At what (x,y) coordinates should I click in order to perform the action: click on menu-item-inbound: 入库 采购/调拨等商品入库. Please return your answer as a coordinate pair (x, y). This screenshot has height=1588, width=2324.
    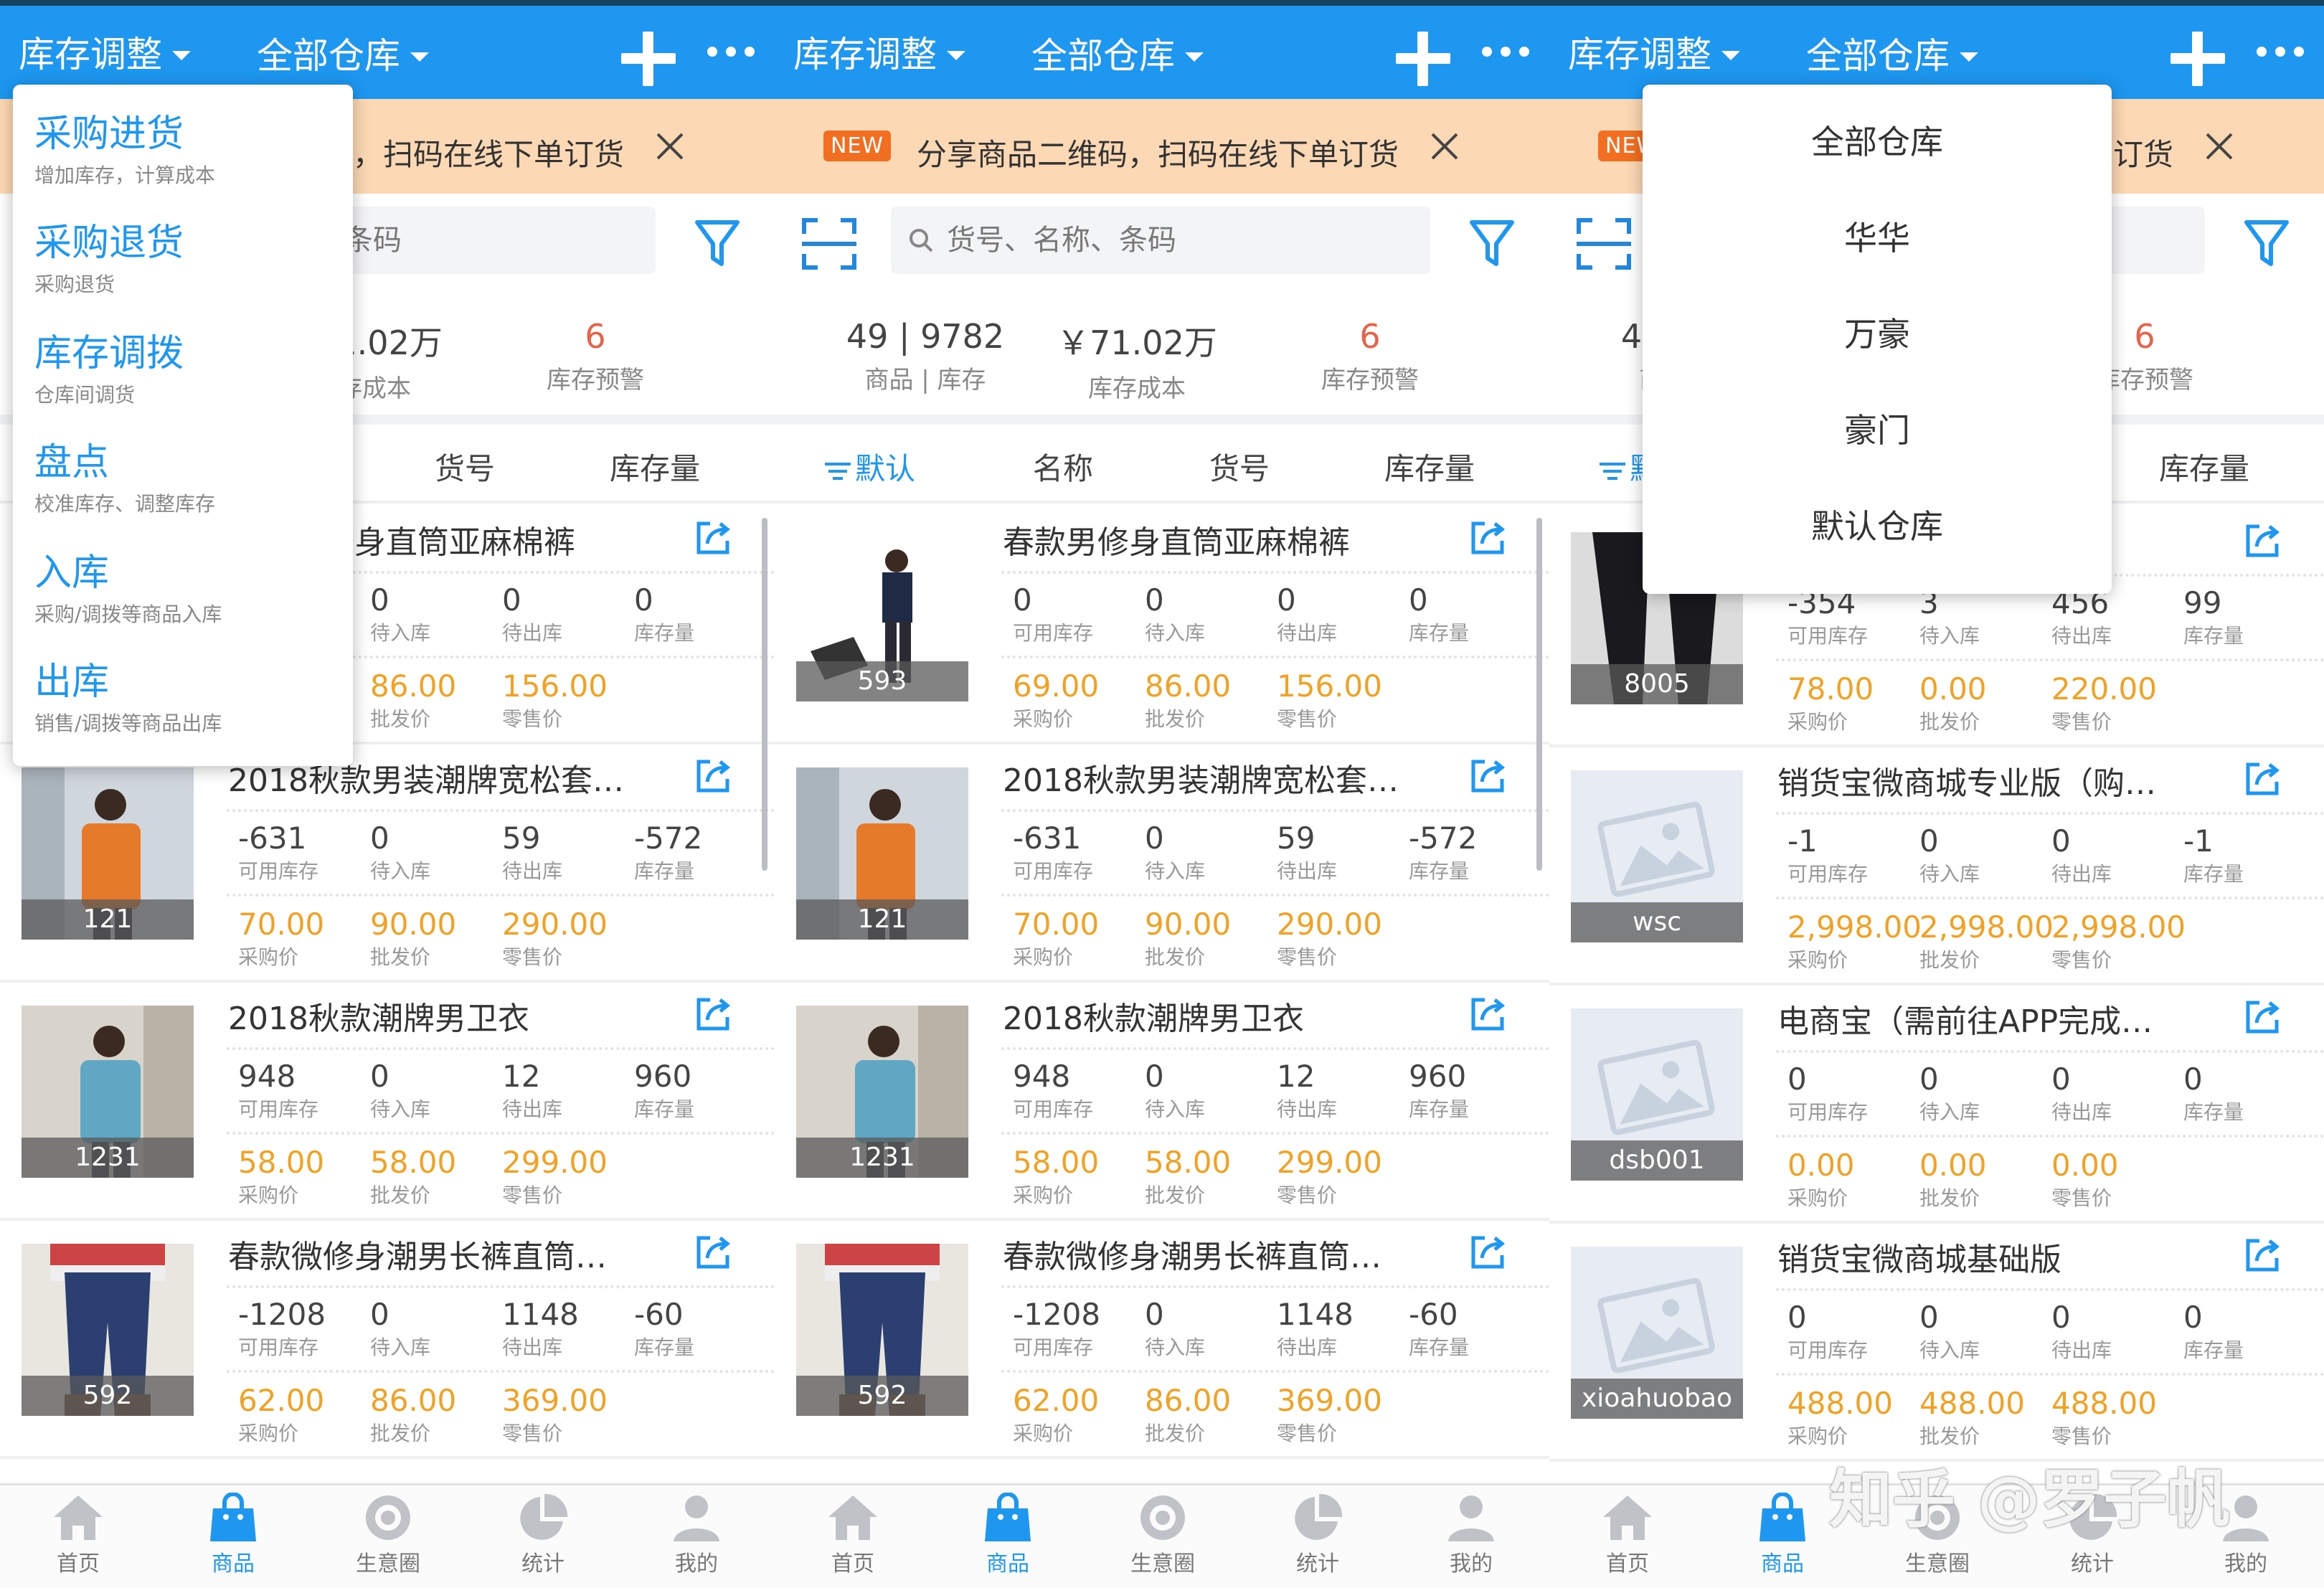
    Looking at the image, I should click on (128, 585).